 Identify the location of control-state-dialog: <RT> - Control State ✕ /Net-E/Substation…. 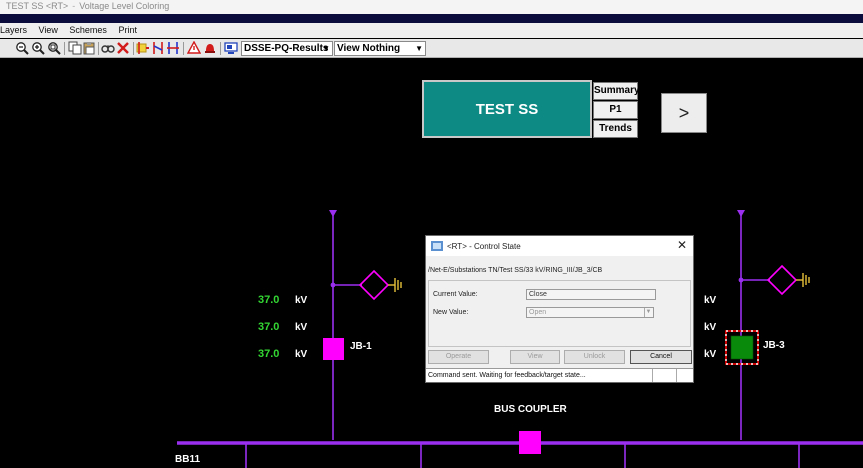
(559, 309).